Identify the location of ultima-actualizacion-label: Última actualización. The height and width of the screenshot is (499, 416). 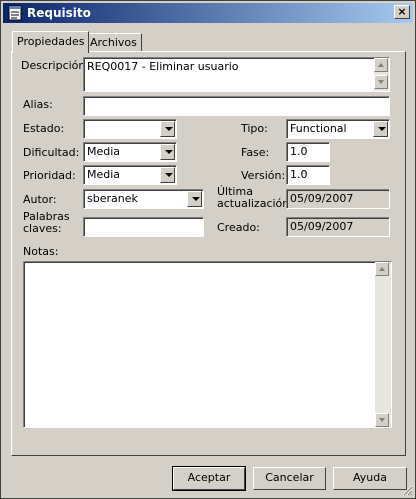
(253, 198).